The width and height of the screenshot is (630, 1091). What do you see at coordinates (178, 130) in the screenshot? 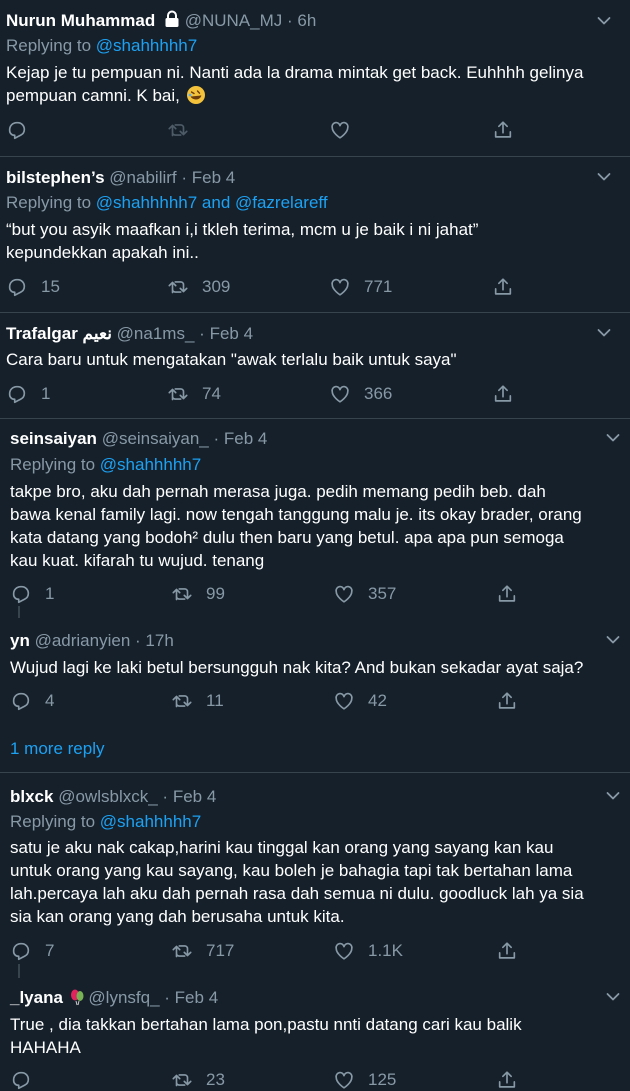
I see `retweet-button` at bounding box center [178, 130].